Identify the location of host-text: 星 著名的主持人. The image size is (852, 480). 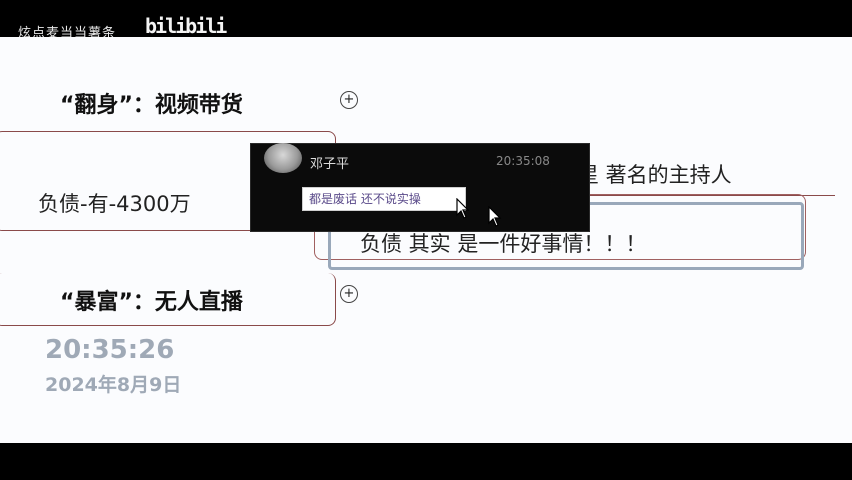
(655, 175).